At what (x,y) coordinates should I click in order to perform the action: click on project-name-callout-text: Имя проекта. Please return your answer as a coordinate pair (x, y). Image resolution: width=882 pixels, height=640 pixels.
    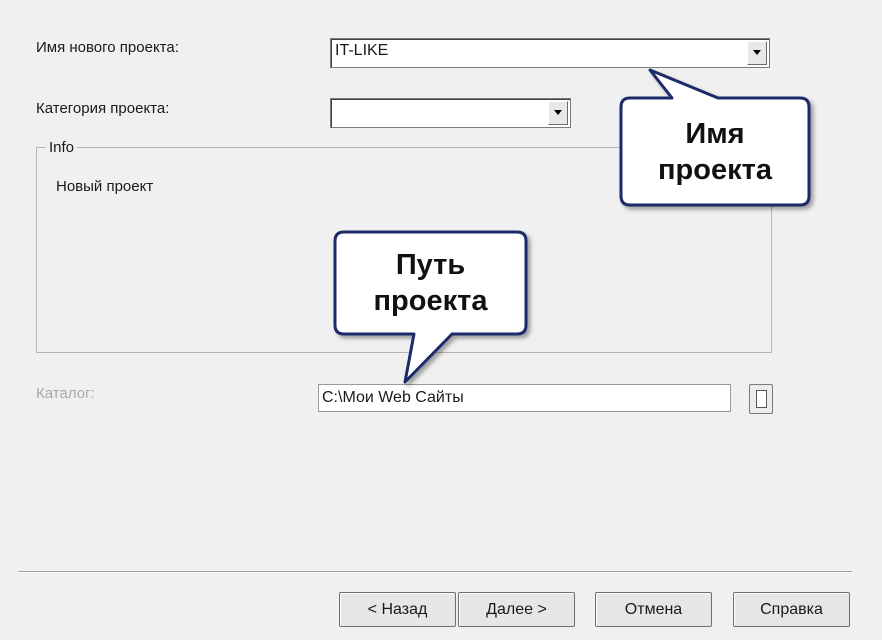
    Looking at the image, I should click on (715, 152).